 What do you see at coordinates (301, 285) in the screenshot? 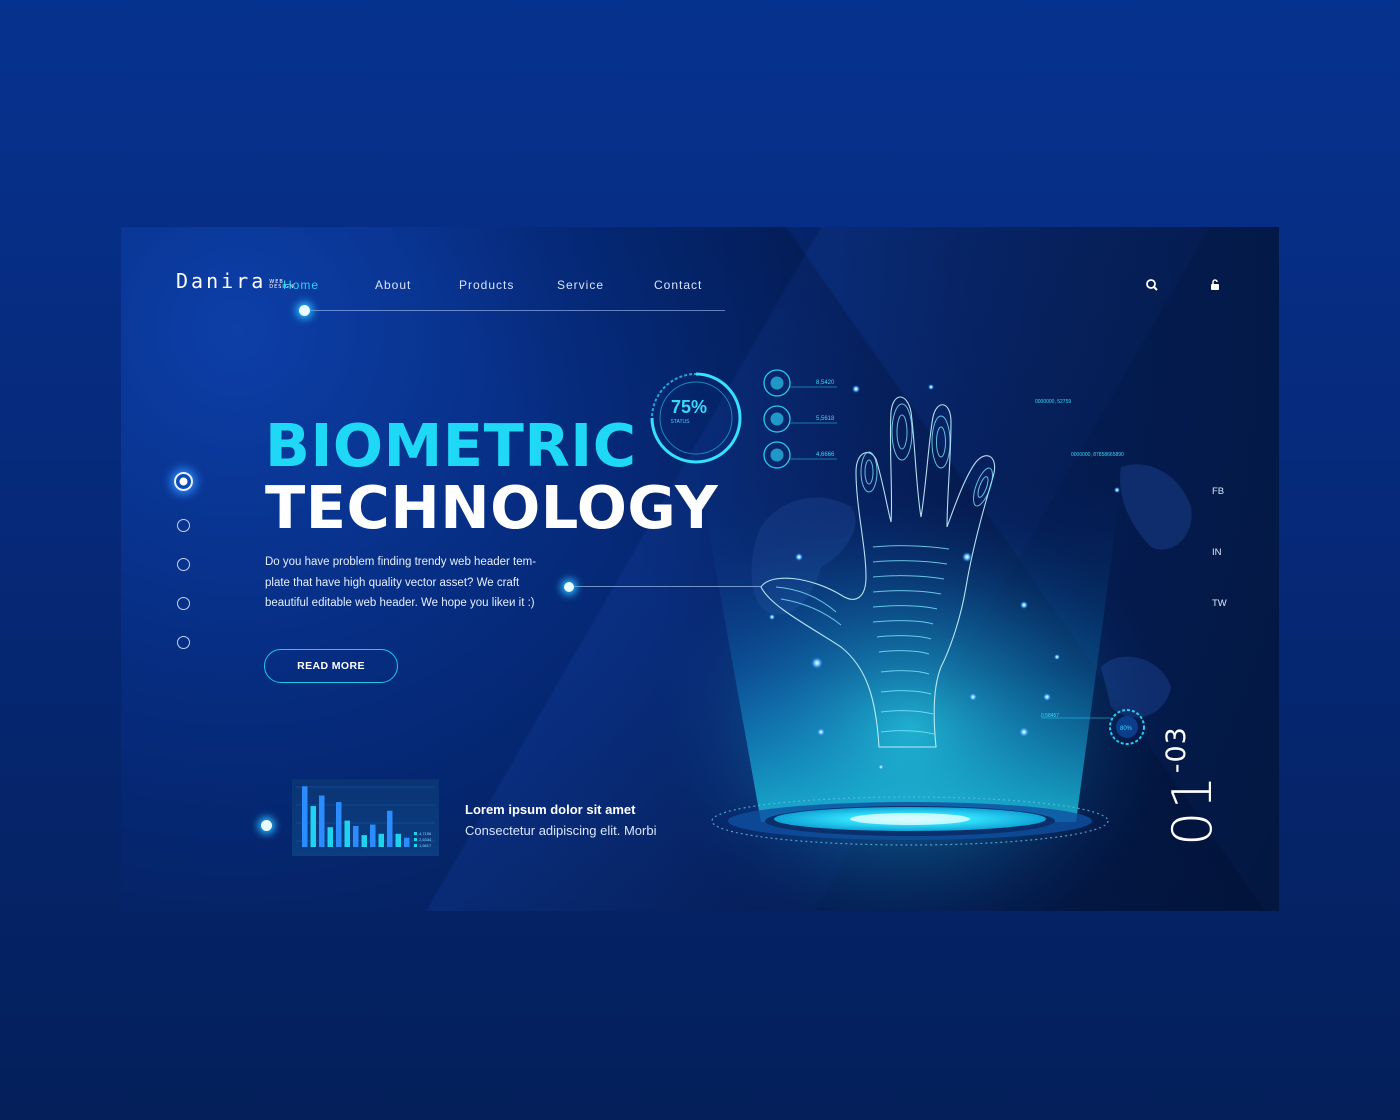
I see `nav-home: Home` at bounding box center [301, 285].